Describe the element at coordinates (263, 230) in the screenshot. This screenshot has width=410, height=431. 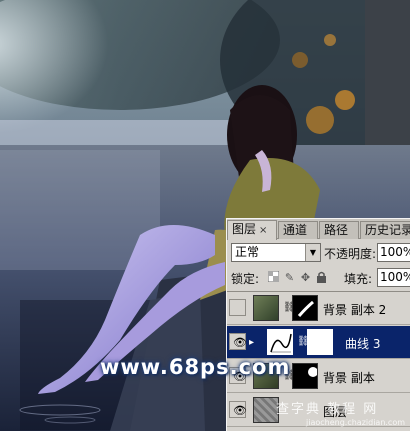
I see `close-icon: ×` at that location.